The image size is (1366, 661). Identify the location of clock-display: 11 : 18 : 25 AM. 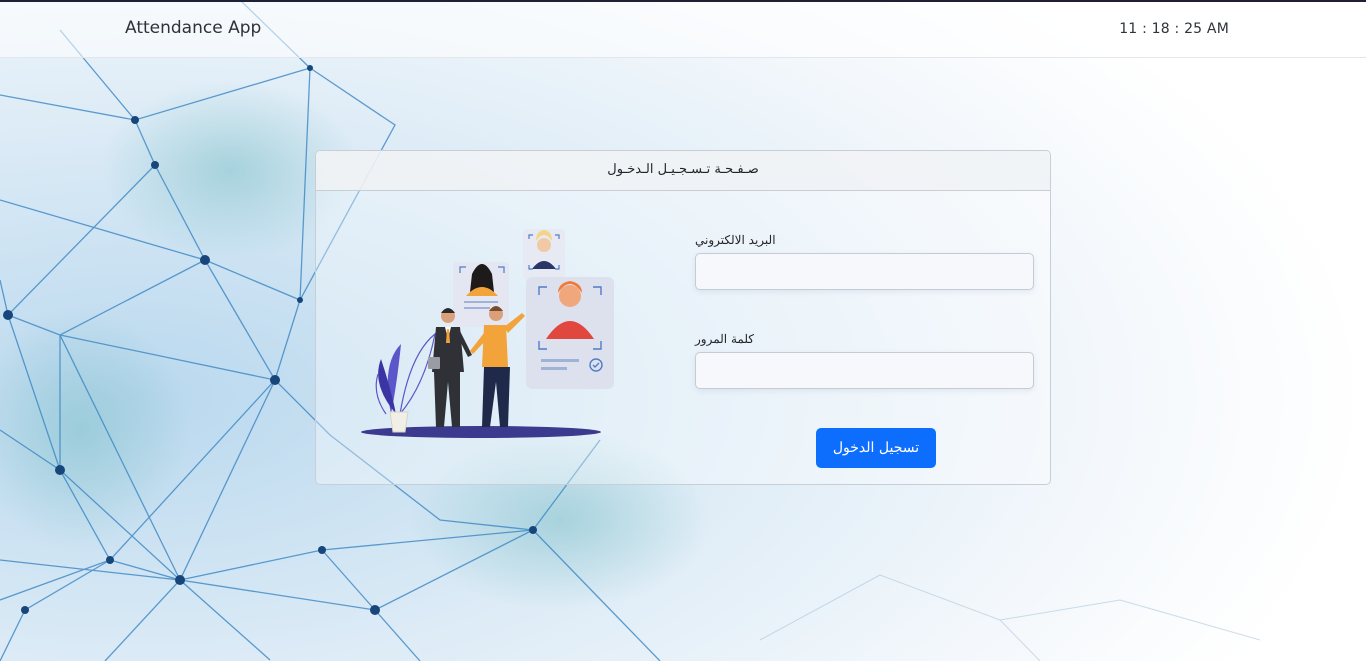
(1174, 29).